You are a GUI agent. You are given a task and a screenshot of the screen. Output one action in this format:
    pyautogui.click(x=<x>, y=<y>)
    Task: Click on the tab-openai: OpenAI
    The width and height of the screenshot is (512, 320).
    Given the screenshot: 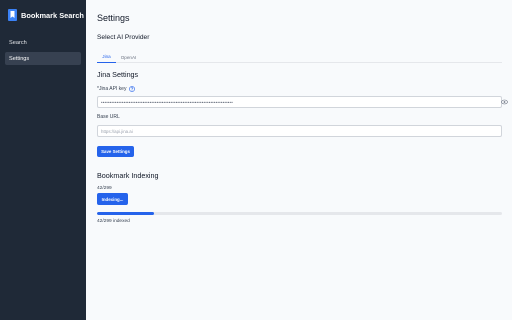 What is the action you would take?
    pyautogui.click(x=128, y=57)
    